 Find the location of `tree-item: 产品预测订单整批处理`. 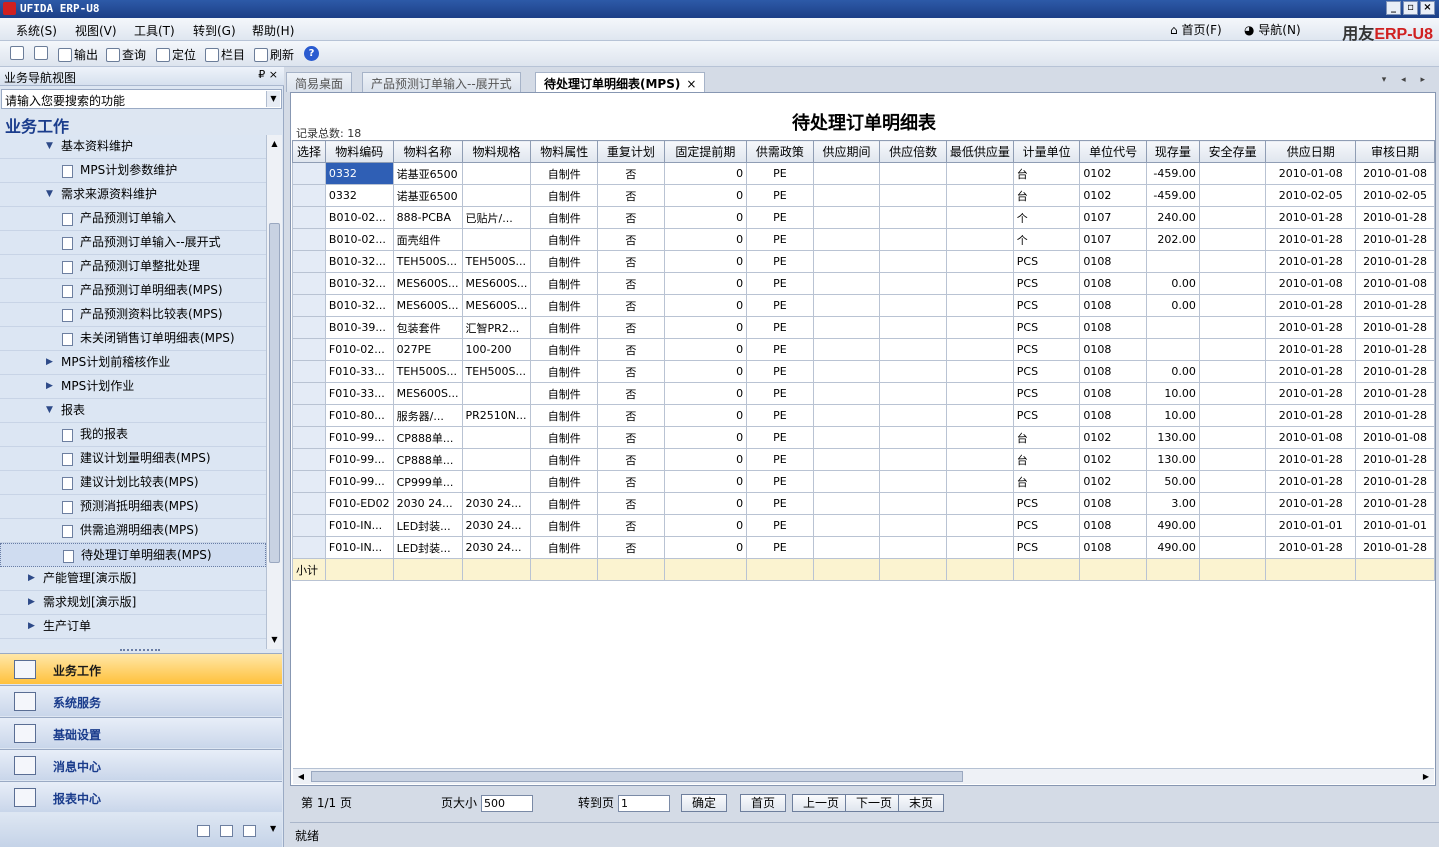

tree-item: 产品预测订单整批处理 is located at coordinates (133, 267).